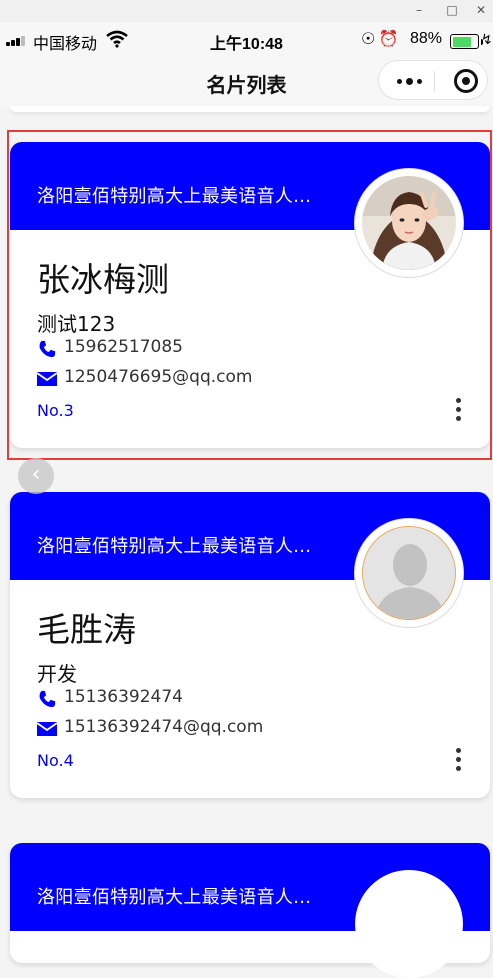 The width and height of the screenshot is (493, 978). Describe the element at coordinates (158, 377) in the screenshot. I see `email-address: 1250476695@qq.com` at that location.